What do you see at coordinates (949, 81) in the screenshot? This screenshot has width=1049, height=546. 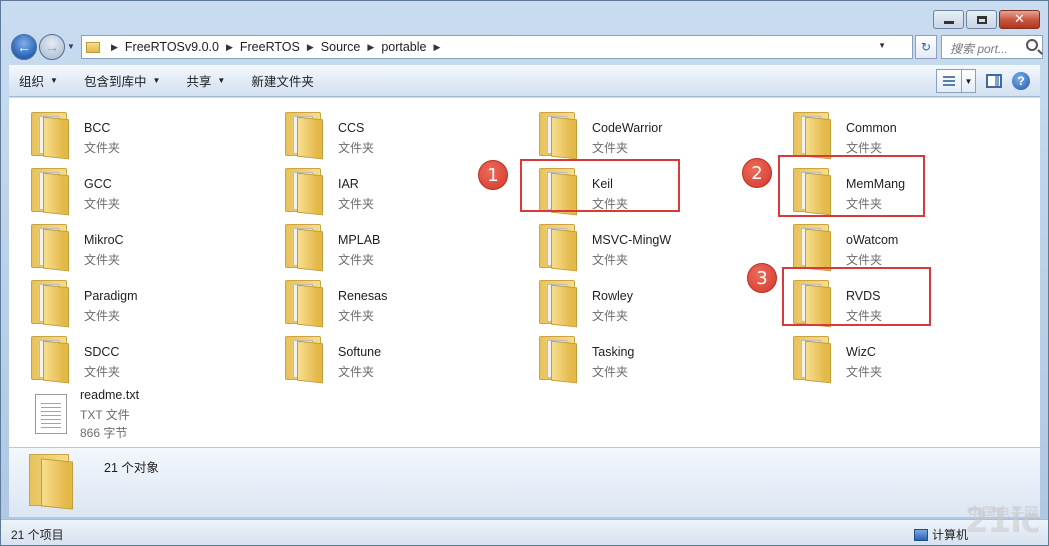 I see `view-icon` at bounding box center [949, 81].